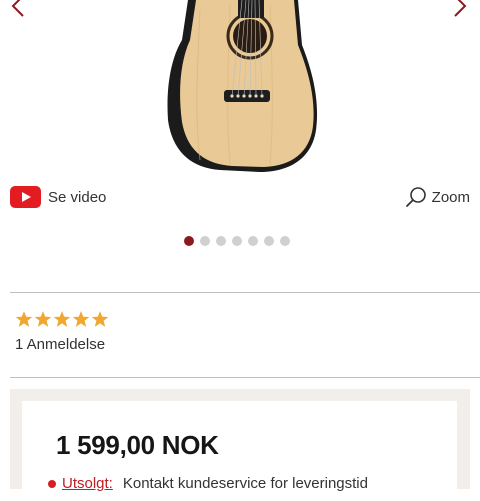 This screenshot has height=501, width=480. What do you see at coordinates (245, 483) in the screenshot?
I see `stock-message: Kontakt kundeservice for leveringstid` at bounding box center [245, 483].